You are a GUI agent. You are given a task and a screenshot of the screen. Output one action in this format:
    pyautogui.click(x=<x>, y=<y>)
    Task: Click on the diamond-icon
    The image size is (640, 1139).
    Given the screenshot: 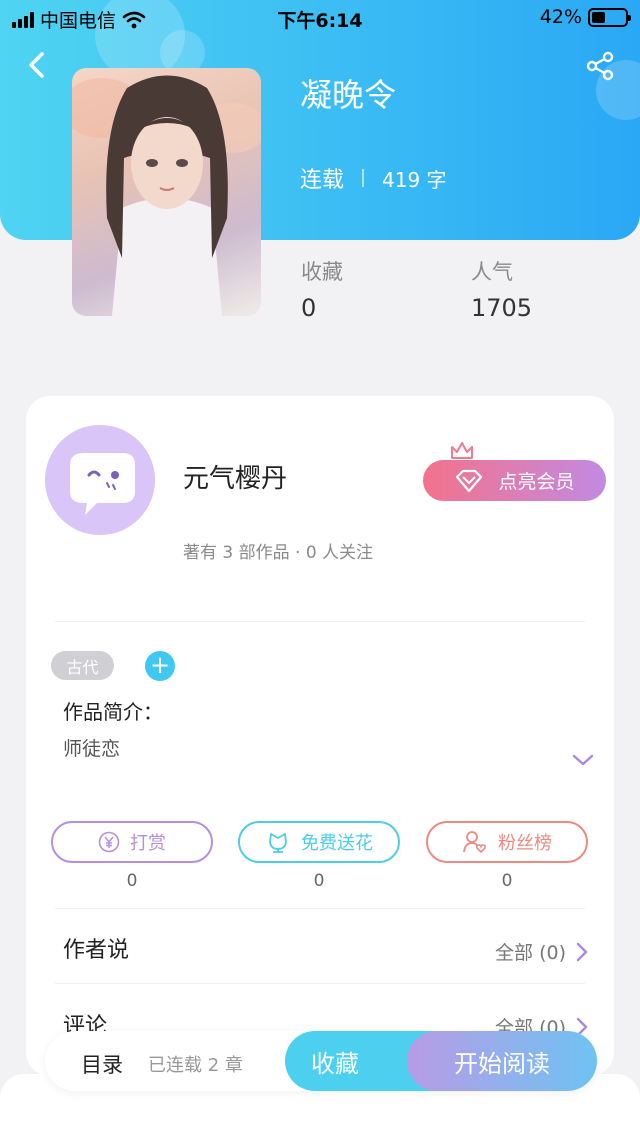 What is the action you would take?
    pyautogui.click(x=469, y=480)
    